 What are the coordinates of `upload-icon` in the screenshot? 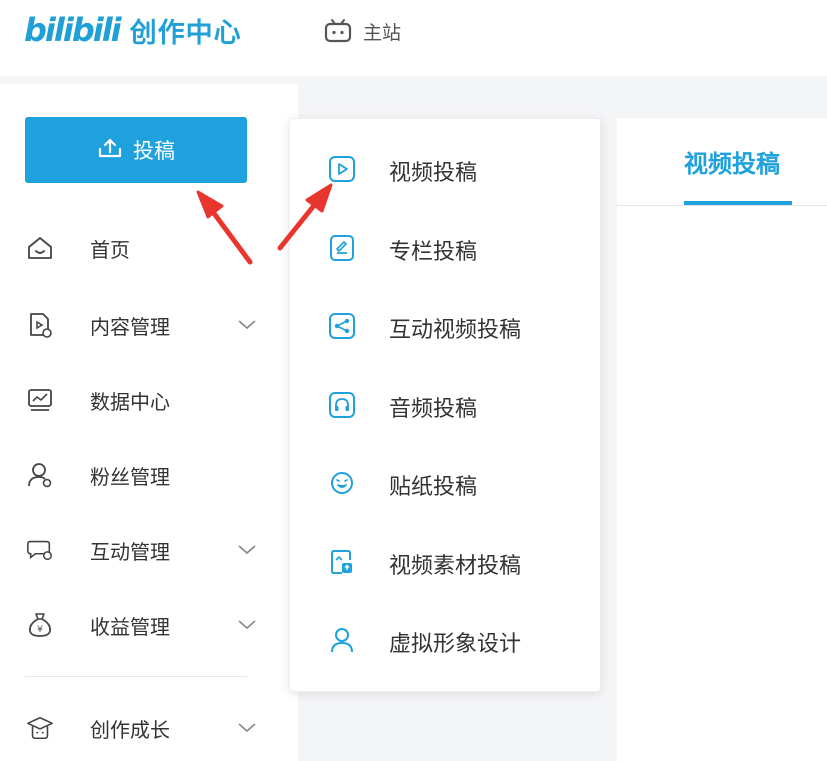 It's located at (110, 150).